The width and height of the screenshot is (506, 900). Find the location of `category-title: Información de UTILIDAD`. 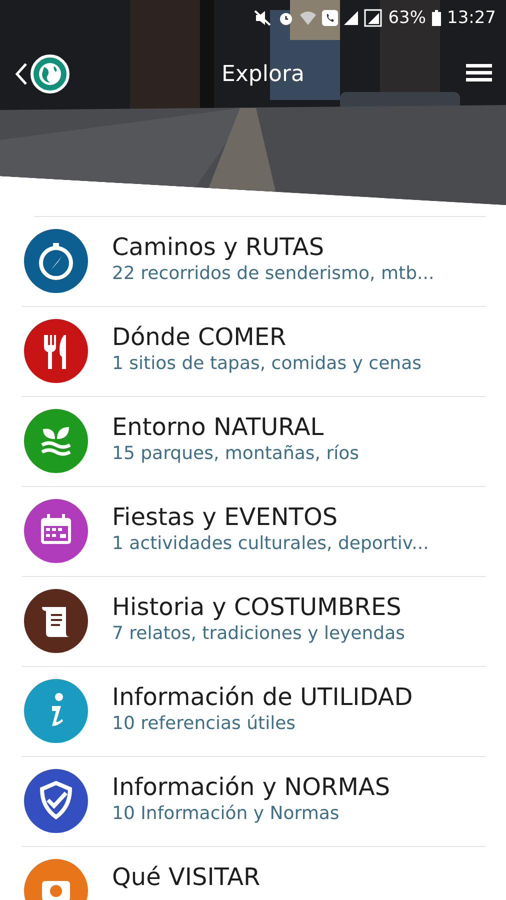

category-title: Información de UTILIDAD is located at coordinates (262, 697).